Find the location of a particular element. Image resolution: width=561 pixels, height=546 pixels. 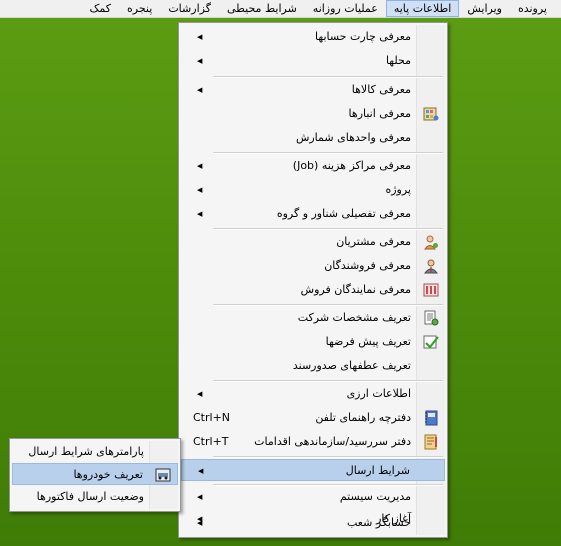

vendors-icon is located at coordinates (431, 266).